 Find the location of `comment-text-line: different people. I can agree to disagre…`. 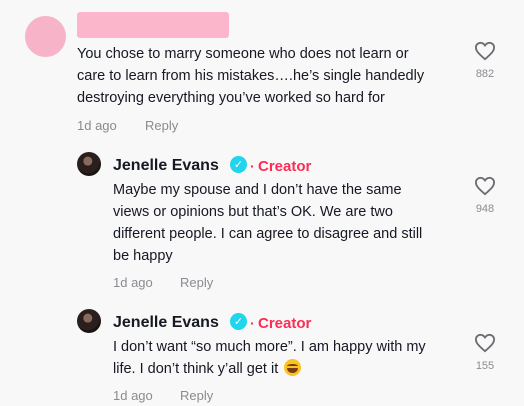

comment-text-line: different people. I can agree to disagre… is located at coordinates (268, 234).